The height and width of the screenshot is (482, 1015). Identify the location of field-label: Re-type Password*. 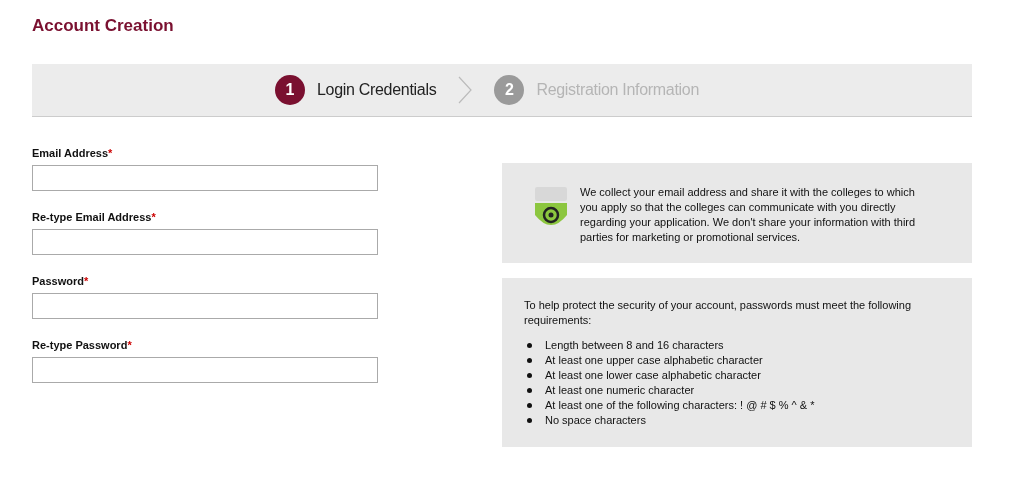
(82, 345).